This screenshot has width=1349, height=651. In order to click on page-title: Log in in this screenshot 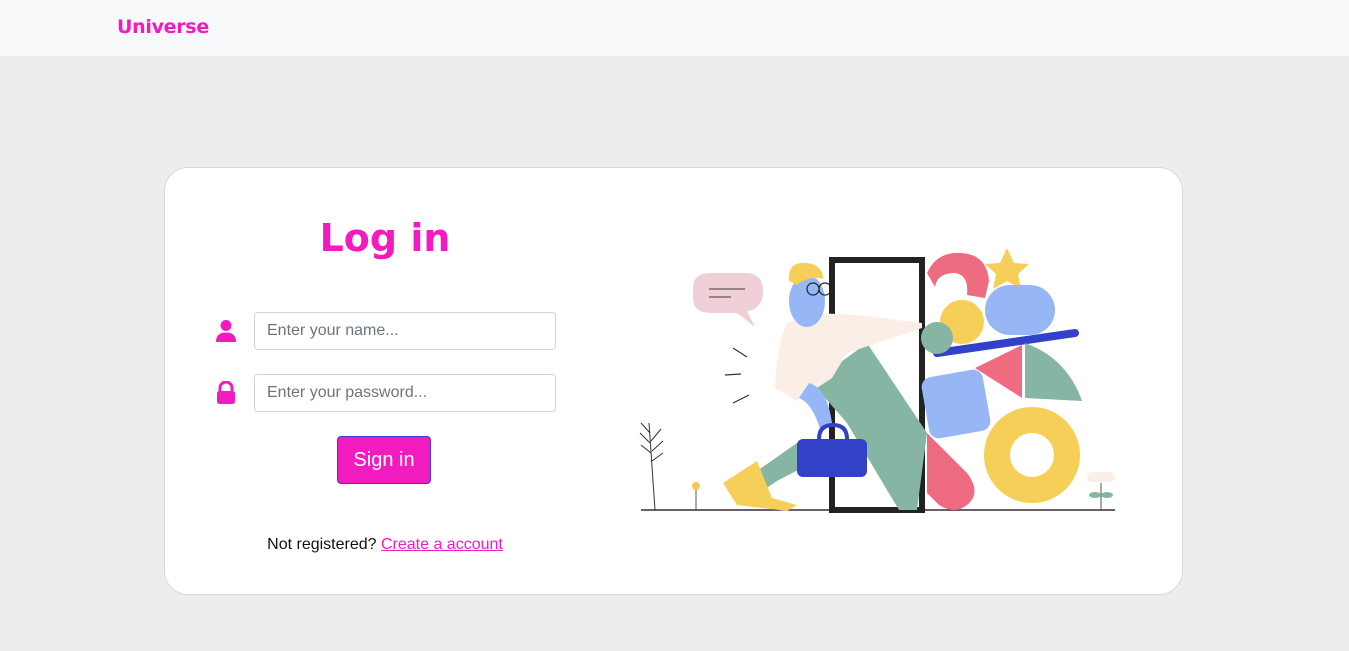, I will do `click(385, 238)`.